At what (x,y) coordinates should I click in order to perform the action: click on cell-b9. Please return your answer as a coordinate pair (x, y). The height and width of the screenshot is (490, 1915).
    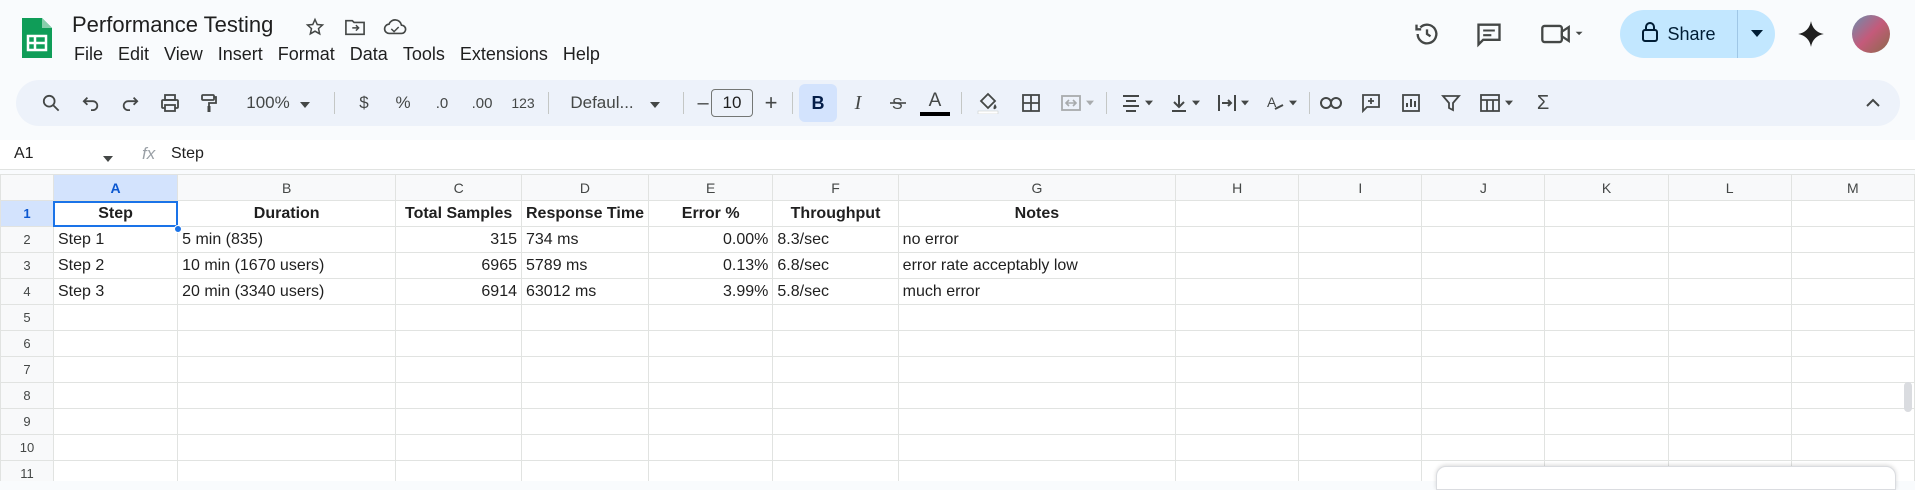
    Looking at the image, I should click on (287, 421).